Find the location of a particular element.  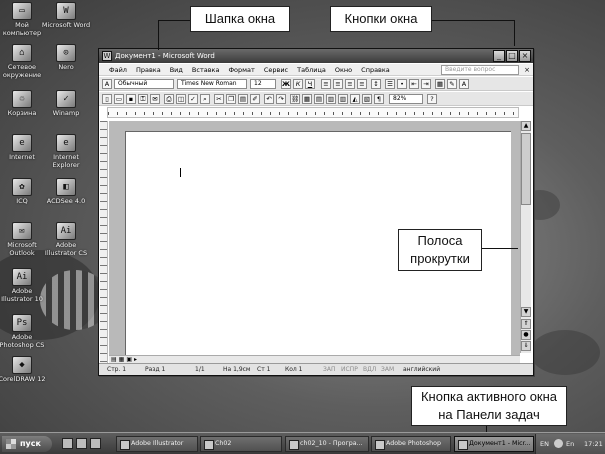

desktop-icon-nero: ⊙ Nero is located at coordinates (66, 58).